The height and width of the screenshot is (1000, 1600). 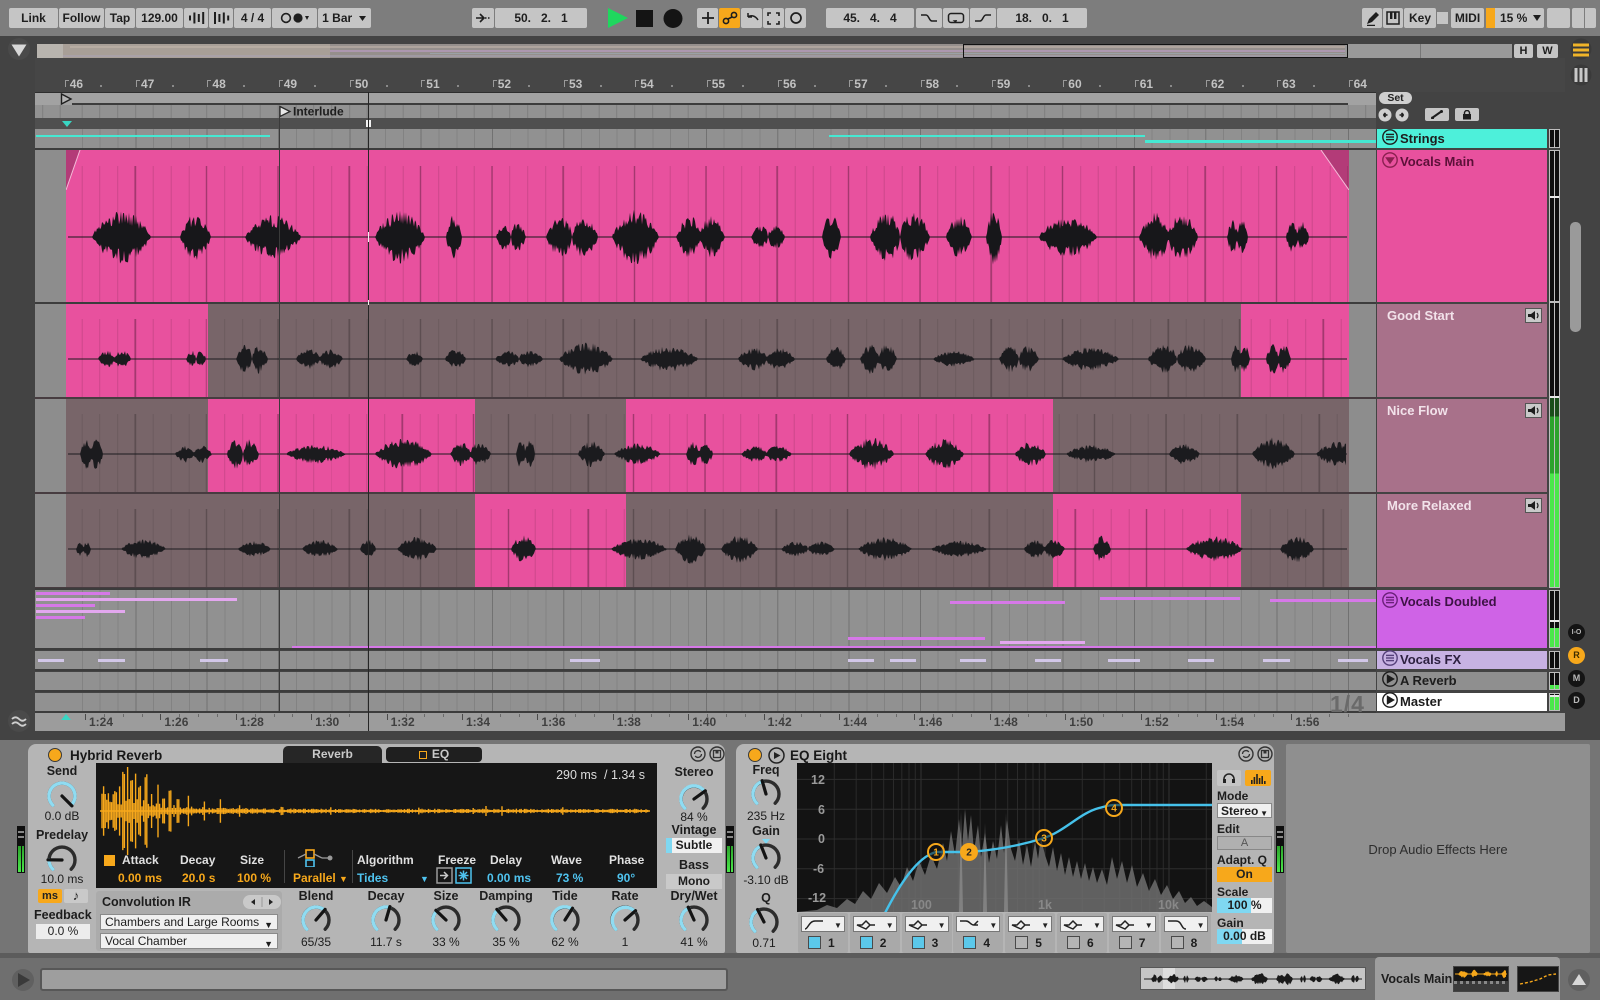 I want to click on svg-text: 12, so click(x=818, y=780).